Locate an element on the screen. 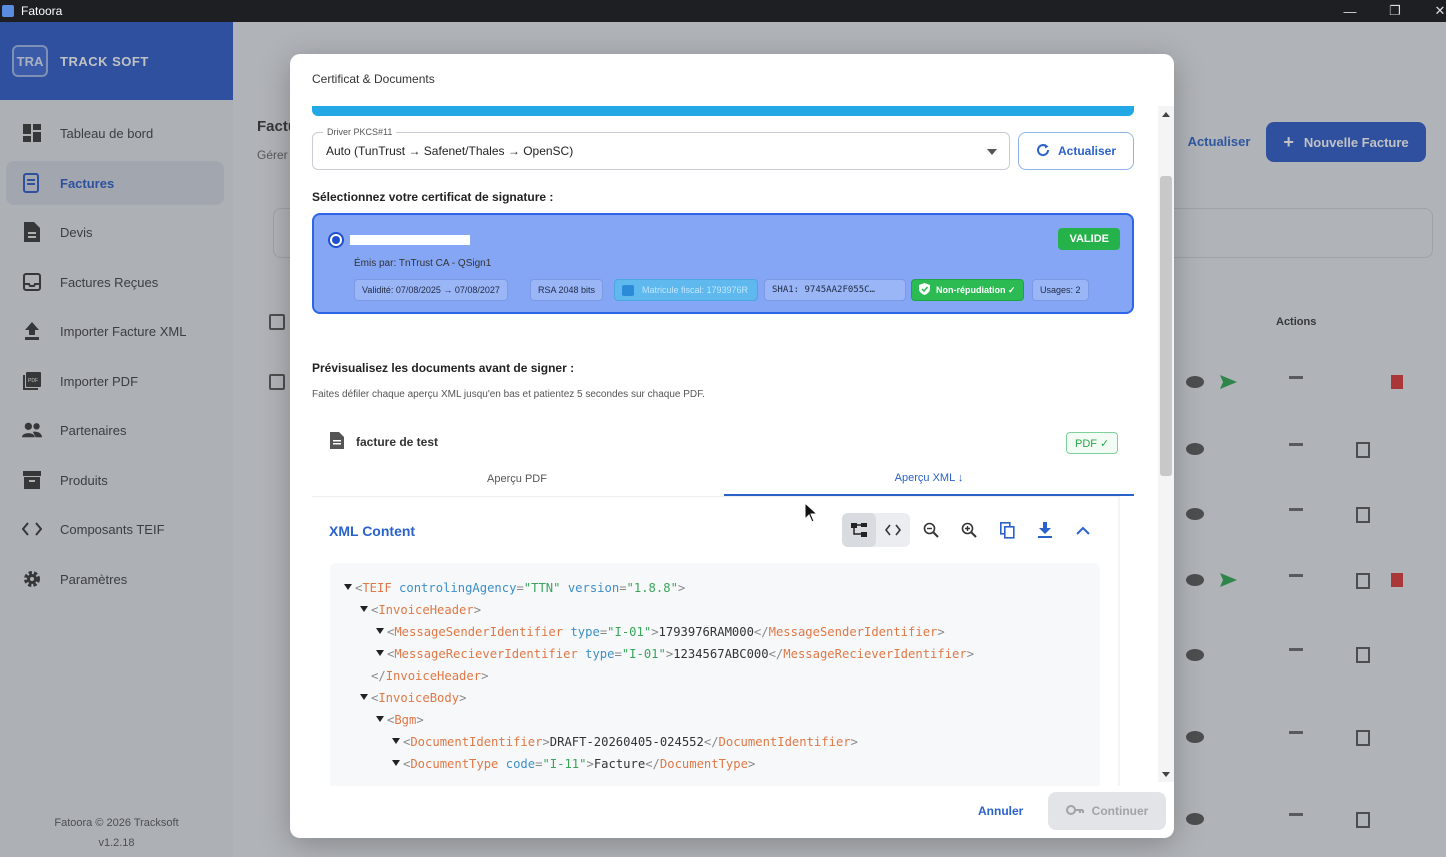 The width and height of the screenshot is (1446, 857). xml-line: <Bgm> is located at coordinates (400, 720).